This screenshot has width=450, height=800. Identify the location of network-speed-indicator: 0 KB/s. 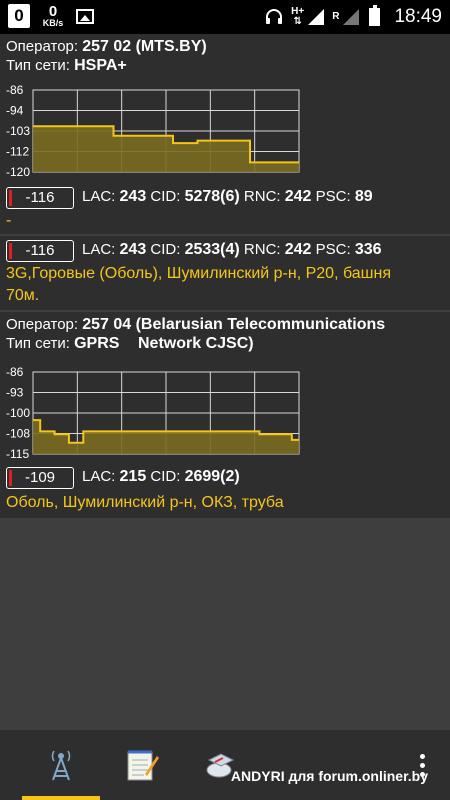
(53, 16).